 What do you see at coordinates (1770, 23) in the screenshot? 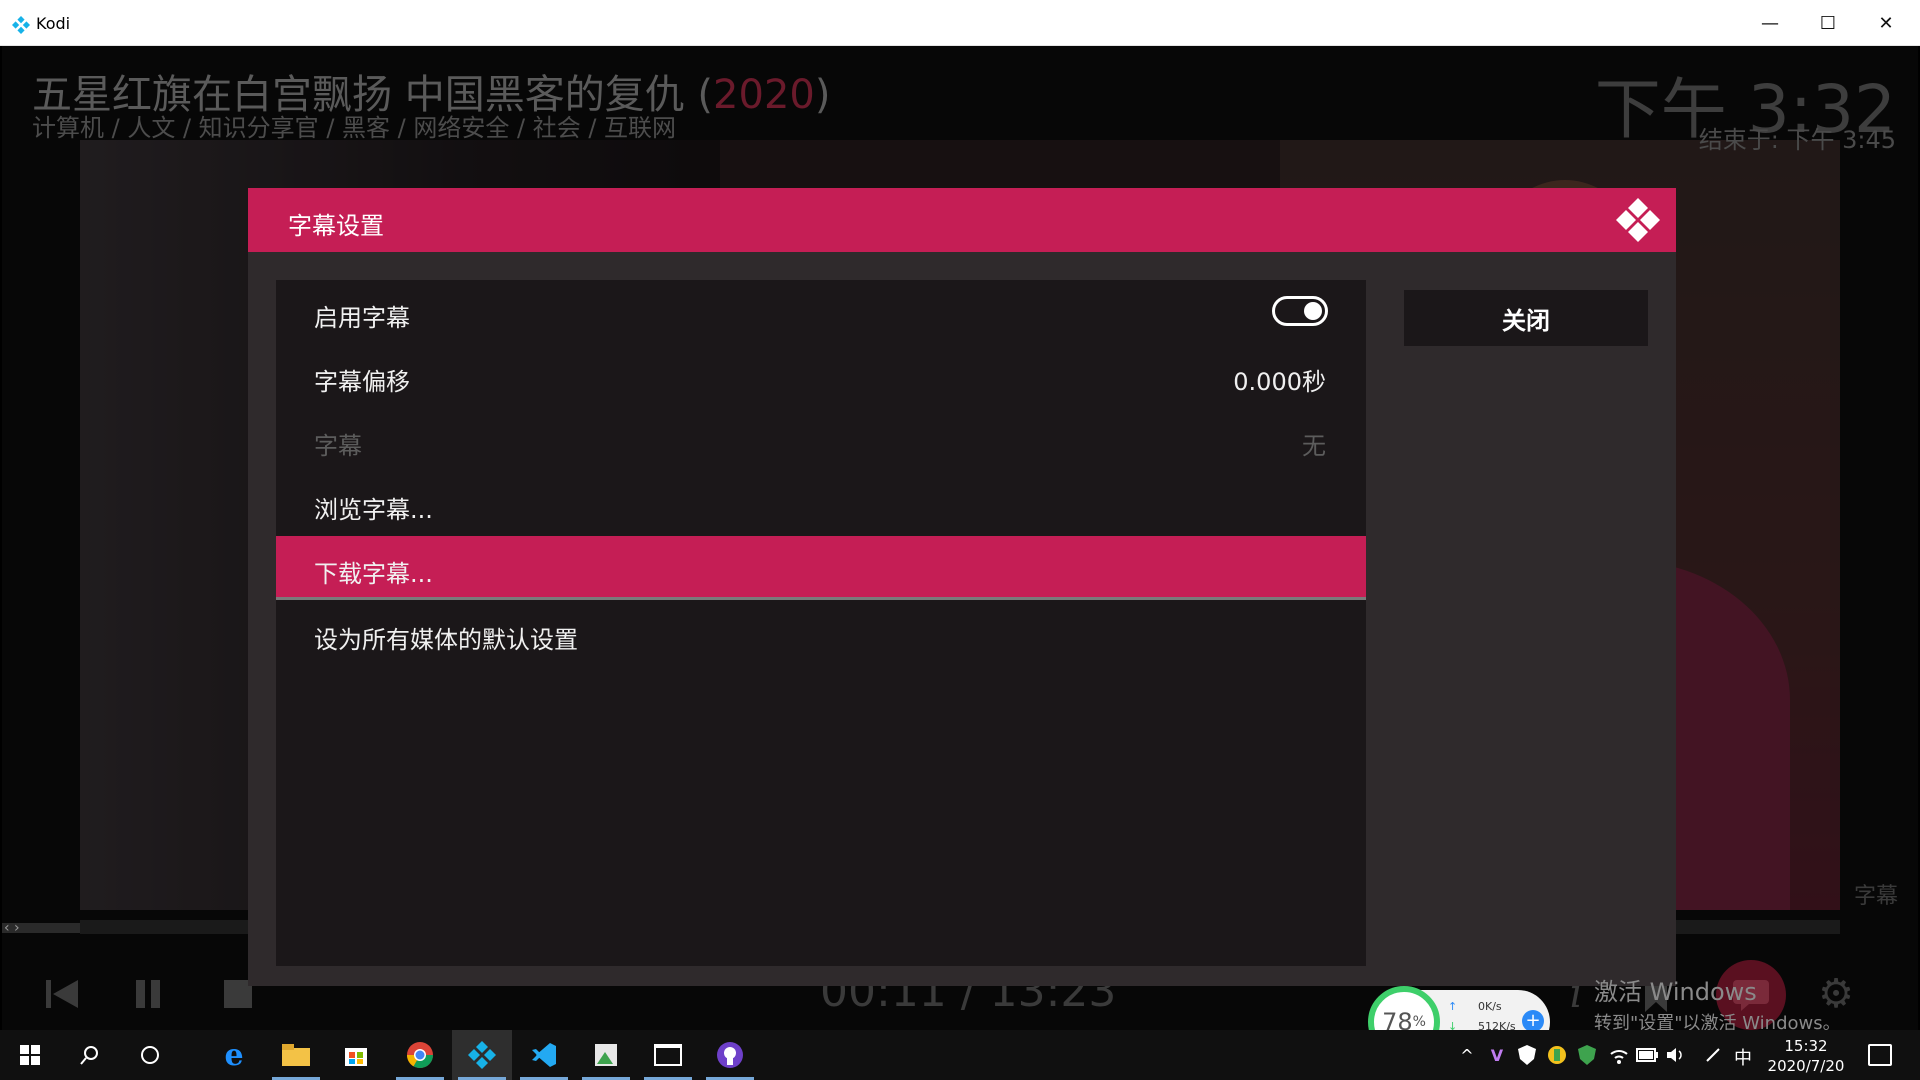
I see `minimize-button: —` at bounding box center [1770, 23].